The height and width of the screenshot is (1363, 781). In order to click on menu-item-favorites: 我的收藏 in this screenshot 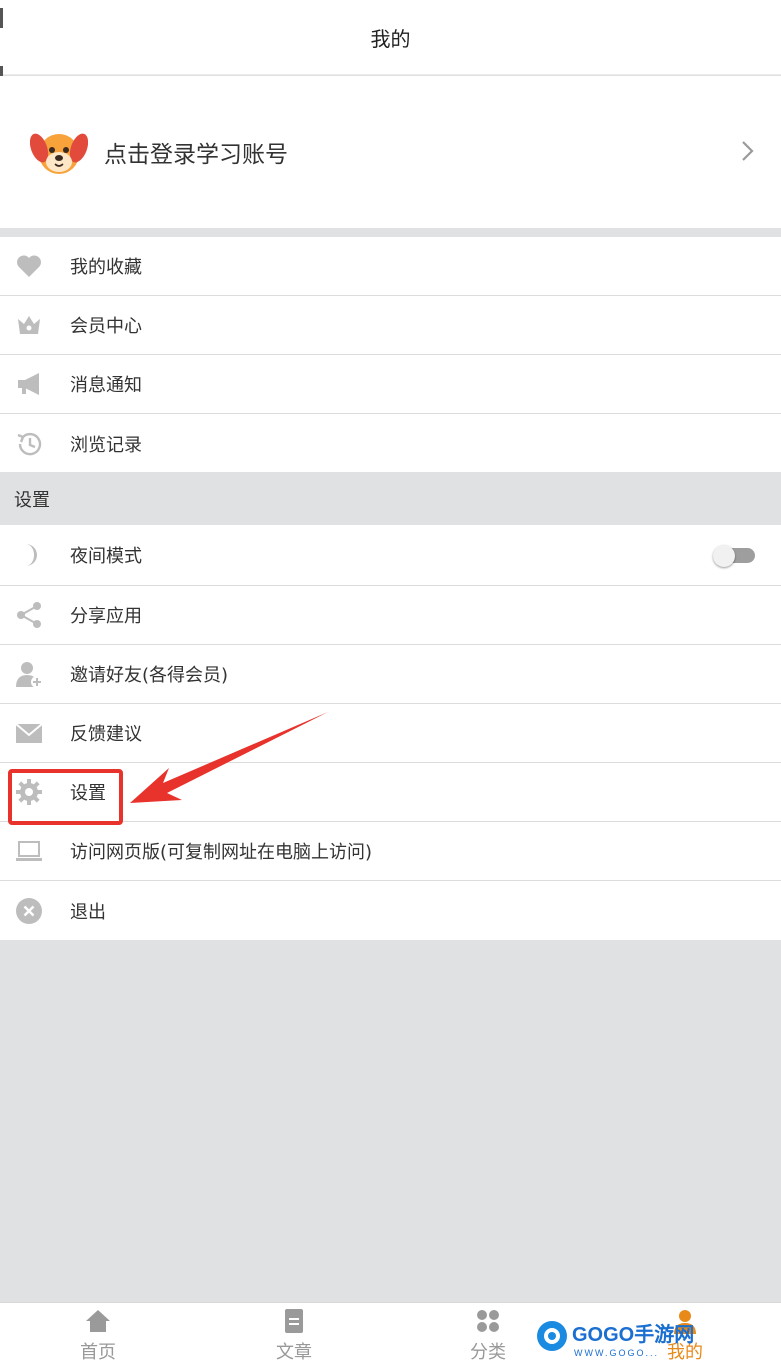, I will do `click(390, 266)`.